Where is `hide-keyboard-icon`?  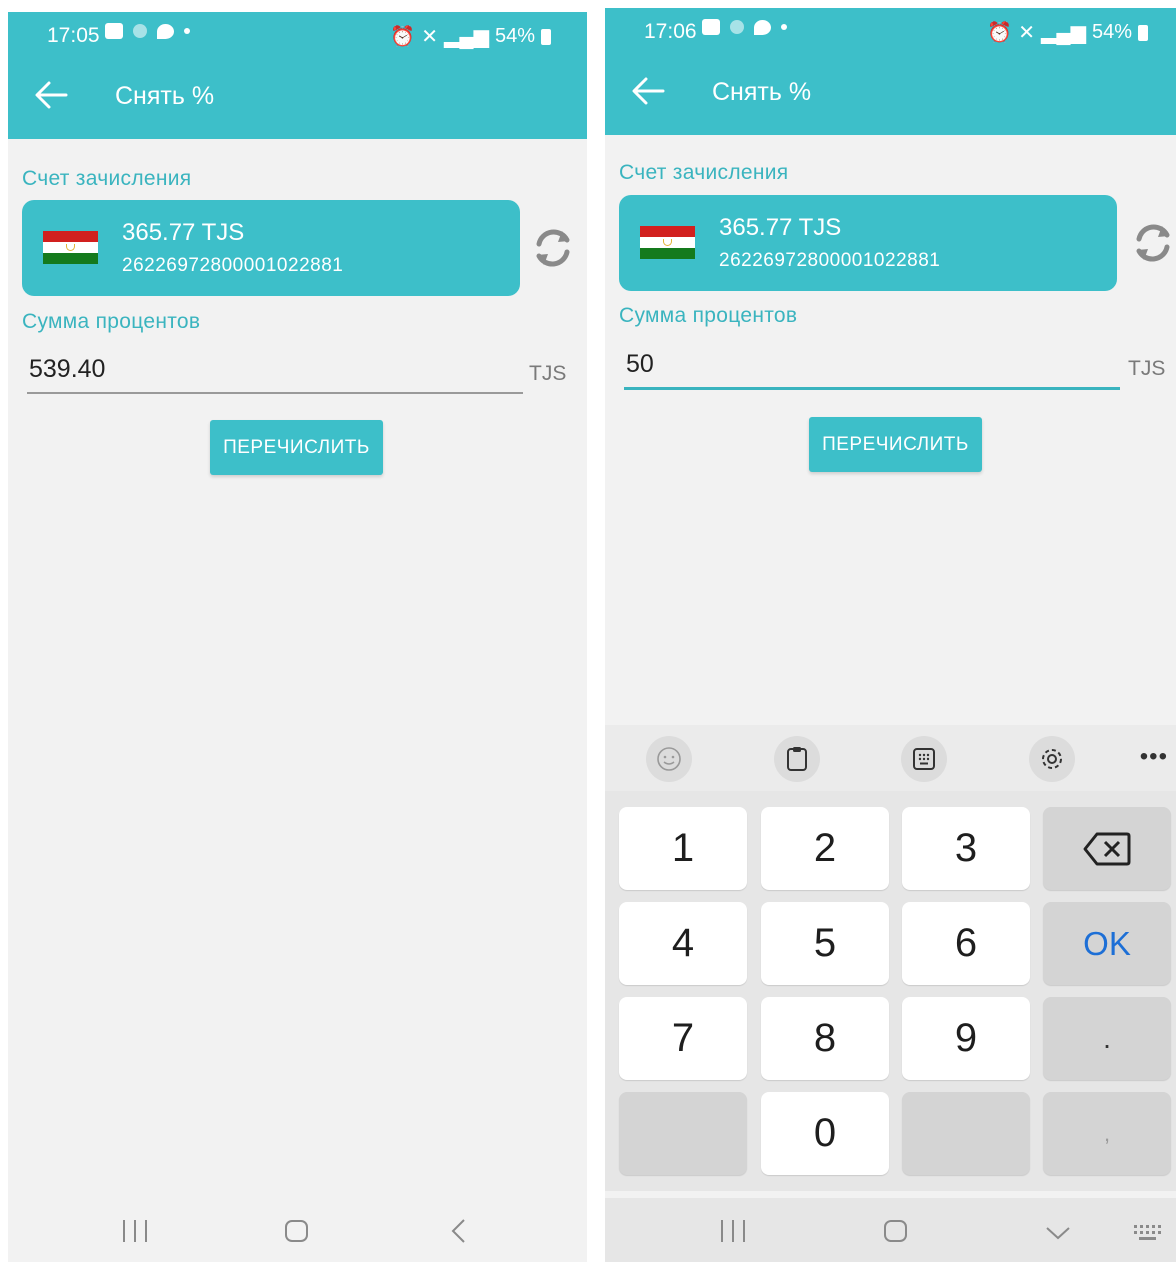
hide-keyboard-icon is located at coordinates (1058, 1233).